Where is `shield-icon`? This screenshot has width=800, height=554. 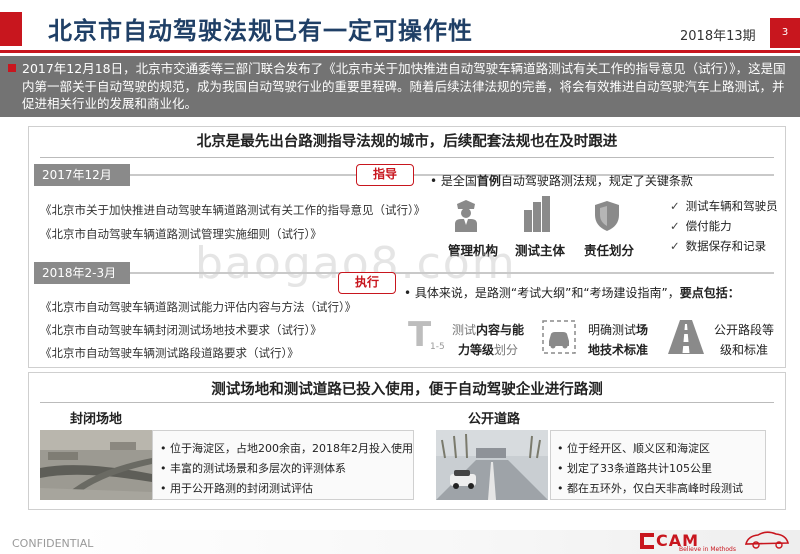 shield-icon is located at coordinates (607, 218).